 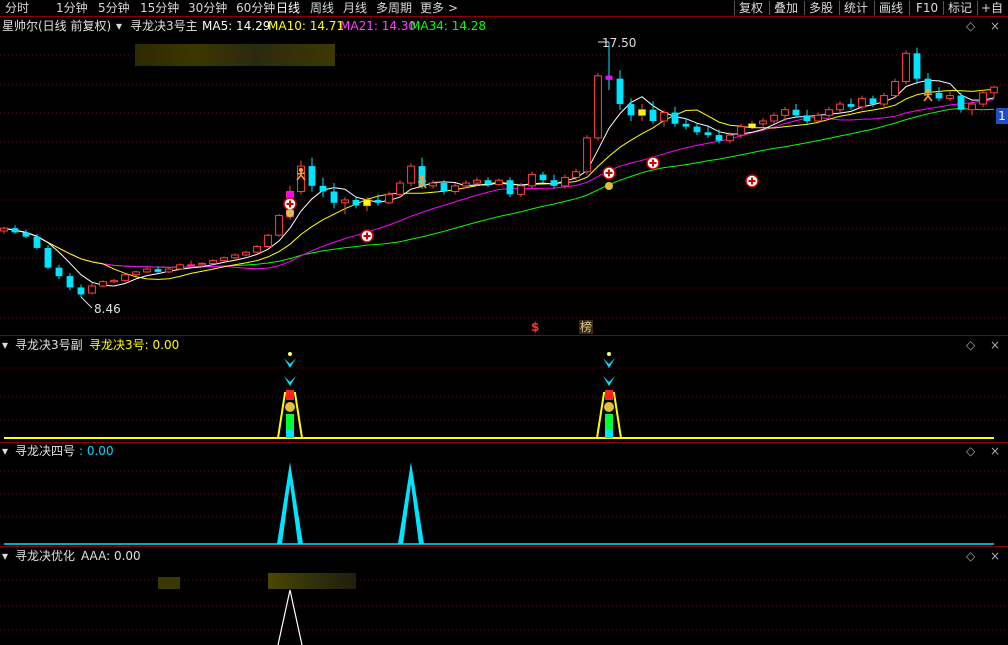 What do you see at coordinates (619, 43) in the screenshot?
I see `high-price-label: 17.50` at bounding box center [619, 43].